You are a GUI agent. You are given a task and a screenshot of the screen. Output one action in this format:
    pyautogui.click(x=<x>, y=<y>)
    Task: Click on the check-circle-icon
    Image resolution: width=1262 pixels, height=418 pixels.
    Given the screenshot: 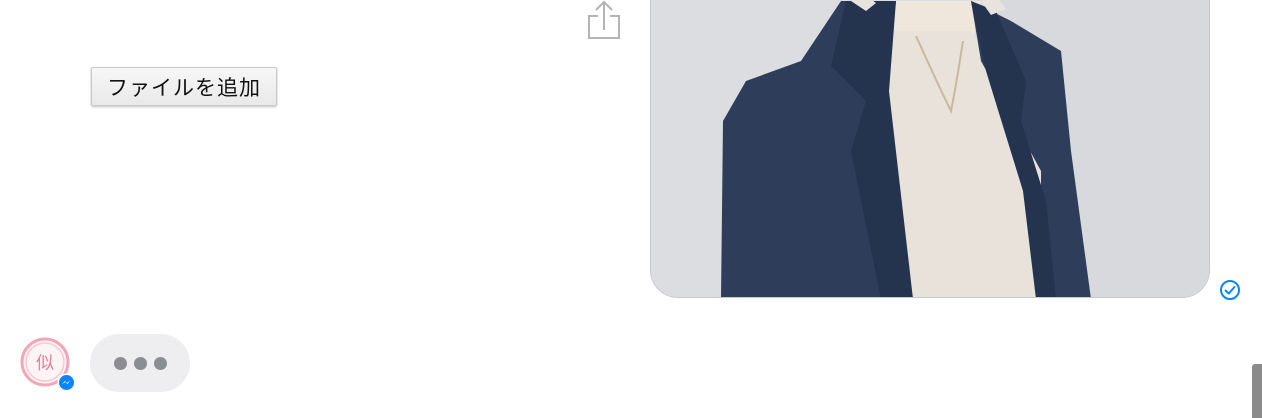 What is the action you would take?
    pyautogui.click(x=1230, y=290)
    